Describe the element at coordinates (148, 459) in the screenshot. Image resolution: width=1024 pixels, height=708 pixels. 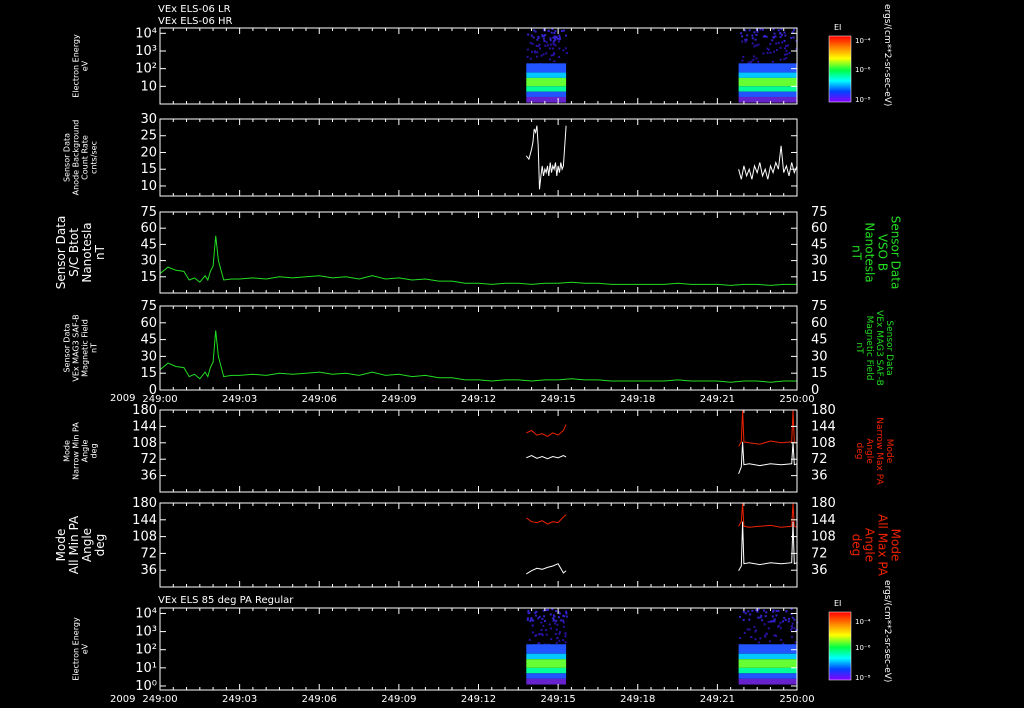
I see `y-tick-label-5-1: 72` at that location.